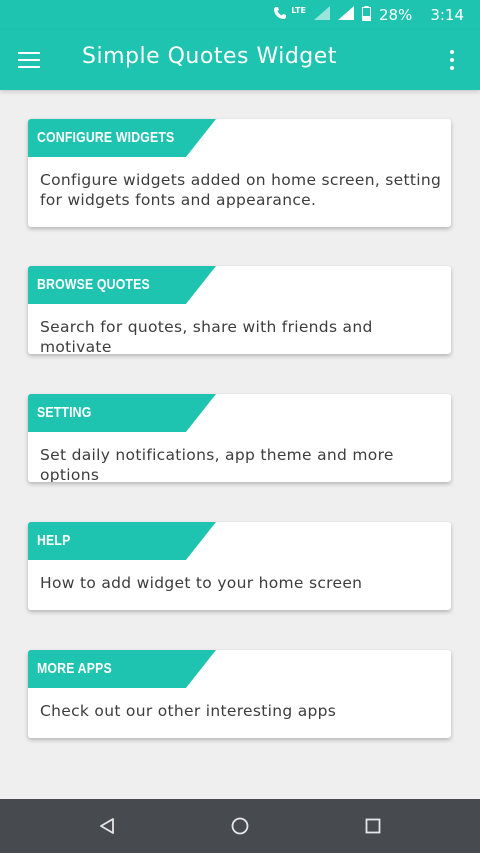  I want to click on battery-icon, so click(366, 15).